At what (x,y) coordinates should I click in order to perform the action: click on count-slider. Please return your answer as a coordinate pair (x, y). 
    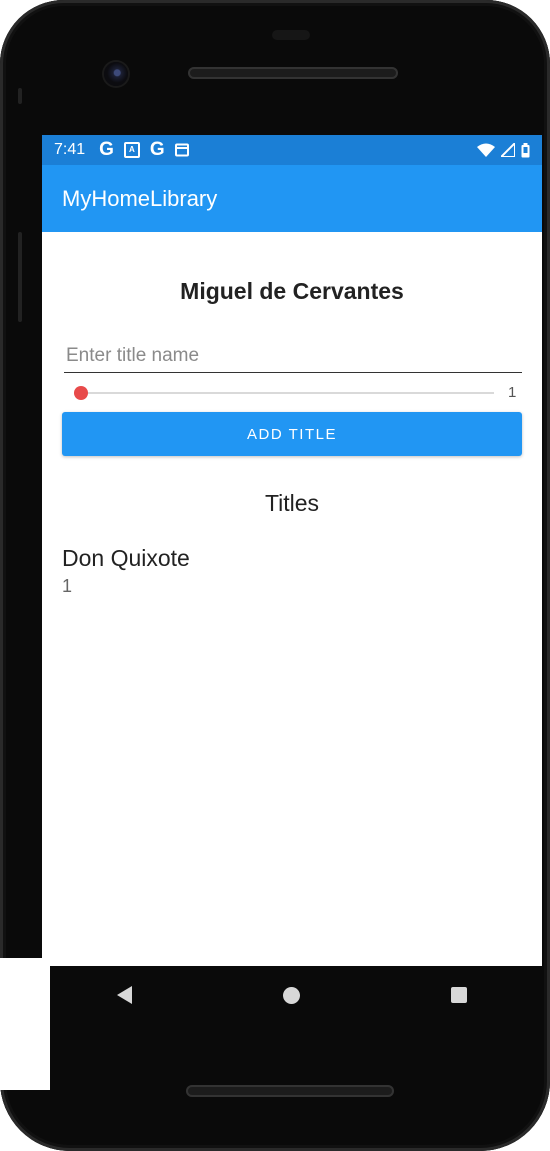
    Looking at the image, I should click on (284, 393).